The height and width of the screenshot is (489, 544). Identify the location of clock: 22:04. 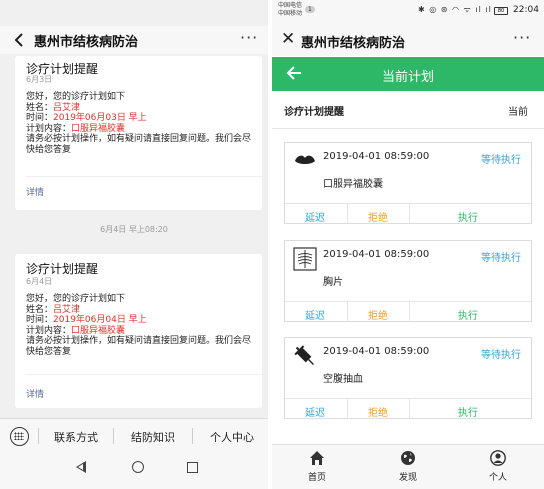
(526, 10).